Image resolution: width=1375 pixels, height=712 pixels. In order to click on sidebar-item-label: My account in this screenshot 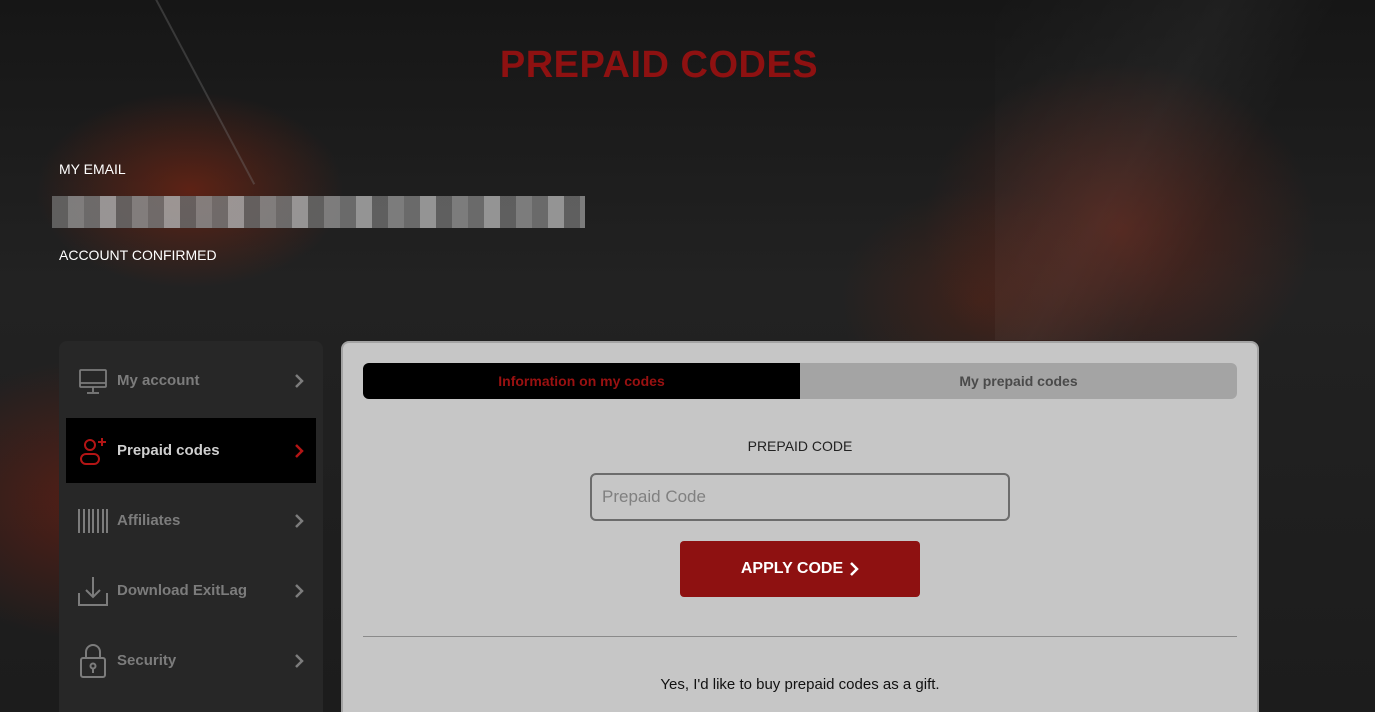, I will do `click(158, 380)`.